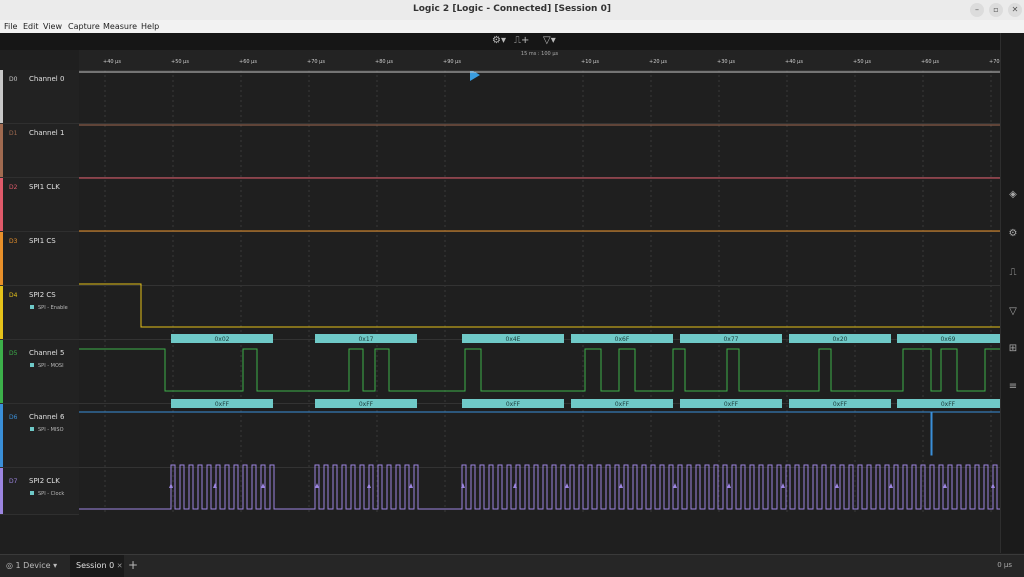 This screenshot has height=577, width=1024. I want to click on mosi-byte-label: 0x17, so click(365, 339).